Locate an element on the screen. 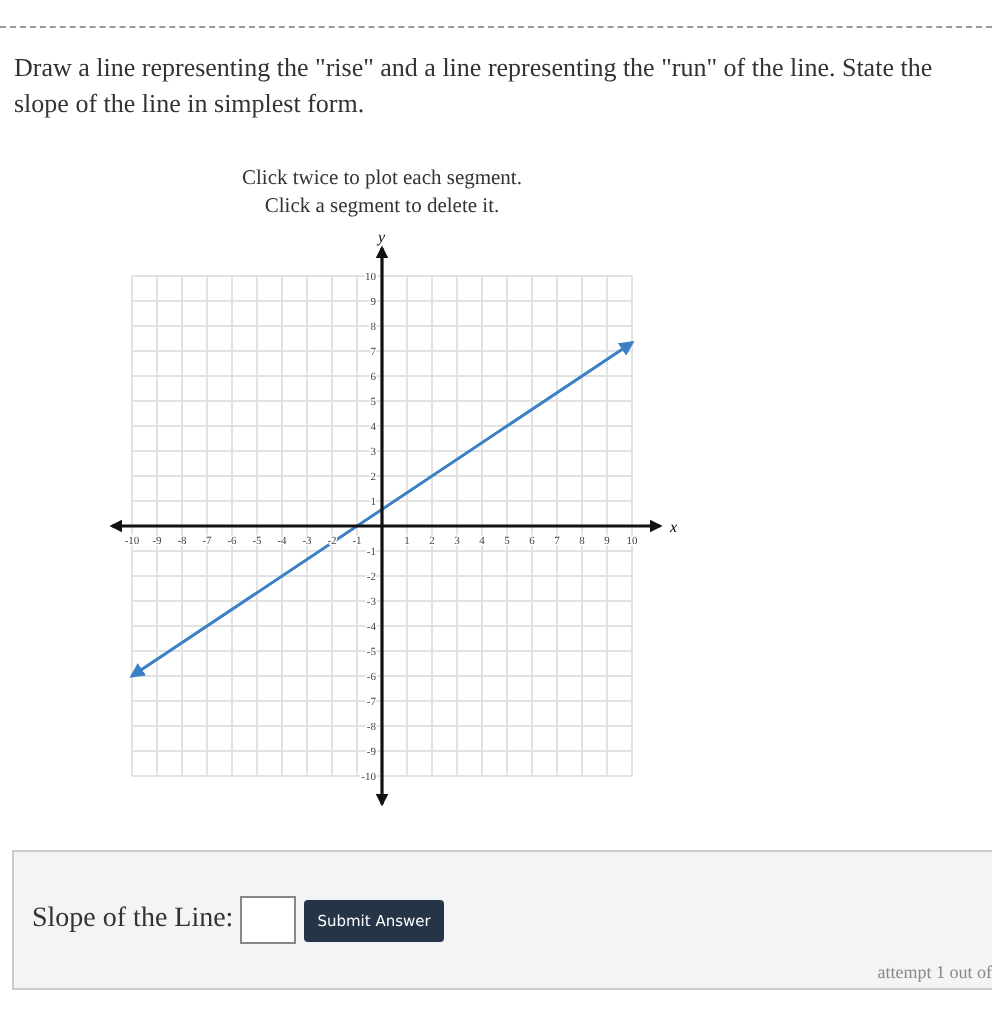 This screenshot has width=992, height=1022. attempt-counter: attempt 1 out of is located at coordinates (934, 972).